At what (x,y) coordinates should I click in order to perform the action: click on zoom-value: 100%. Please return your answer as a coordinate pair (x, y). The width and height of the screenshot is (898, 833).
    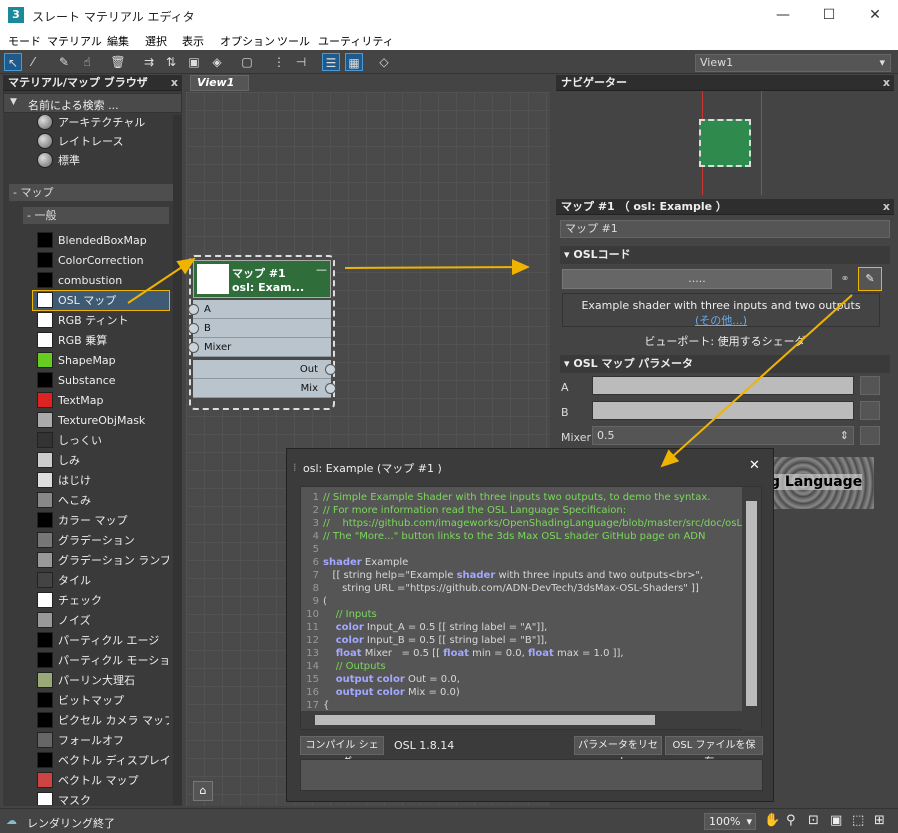
    Looking at the image, I should click on (725, 821).